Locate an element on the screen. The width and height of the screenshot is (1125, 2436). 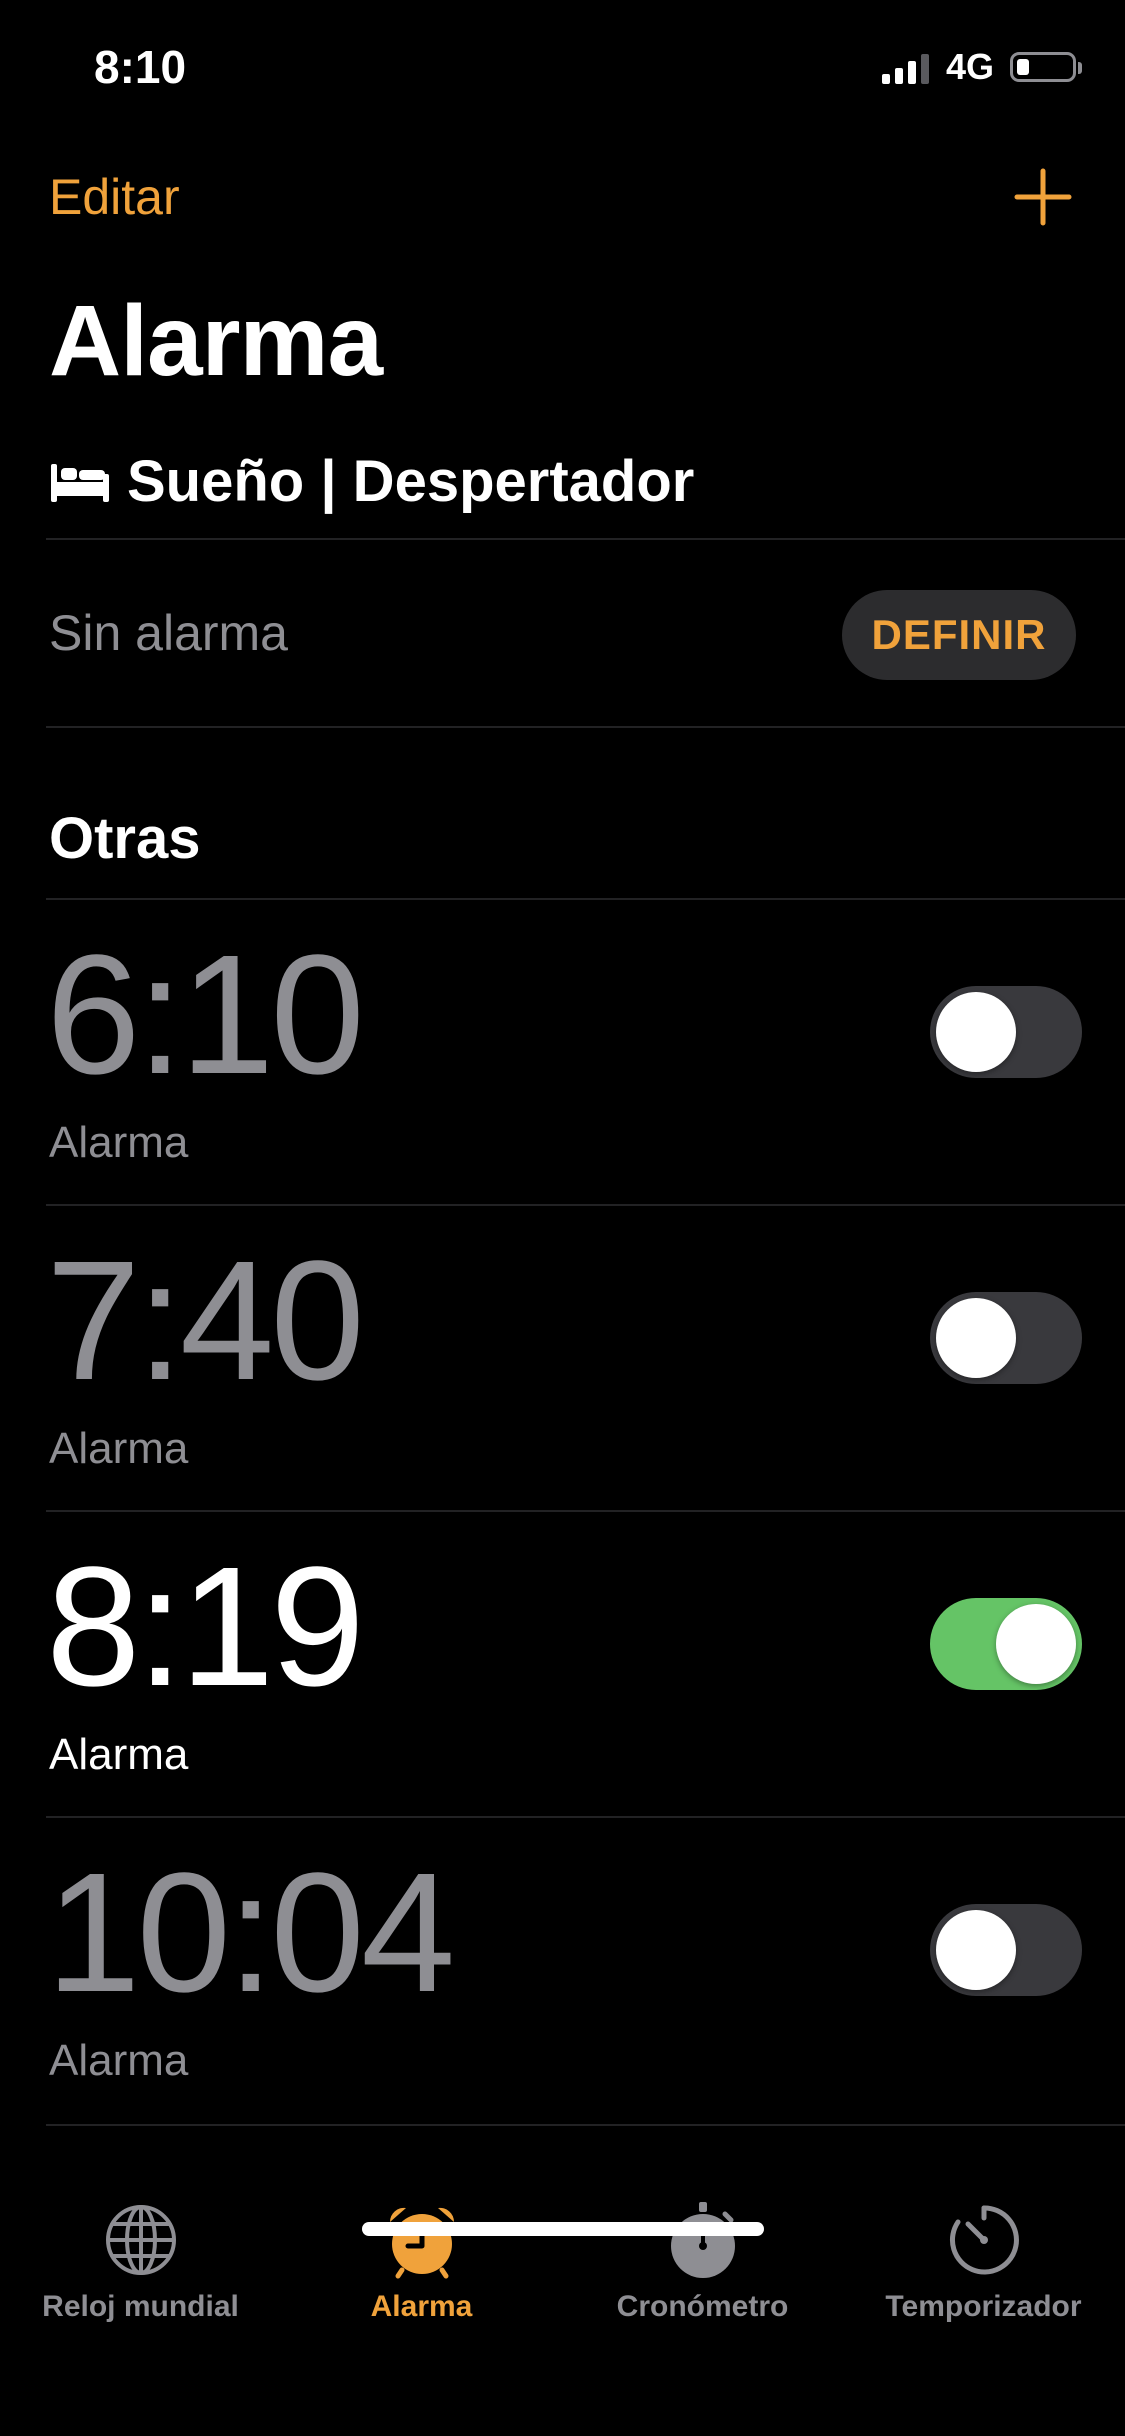
status-time: 8:10 is located at coordinates (140, 67).